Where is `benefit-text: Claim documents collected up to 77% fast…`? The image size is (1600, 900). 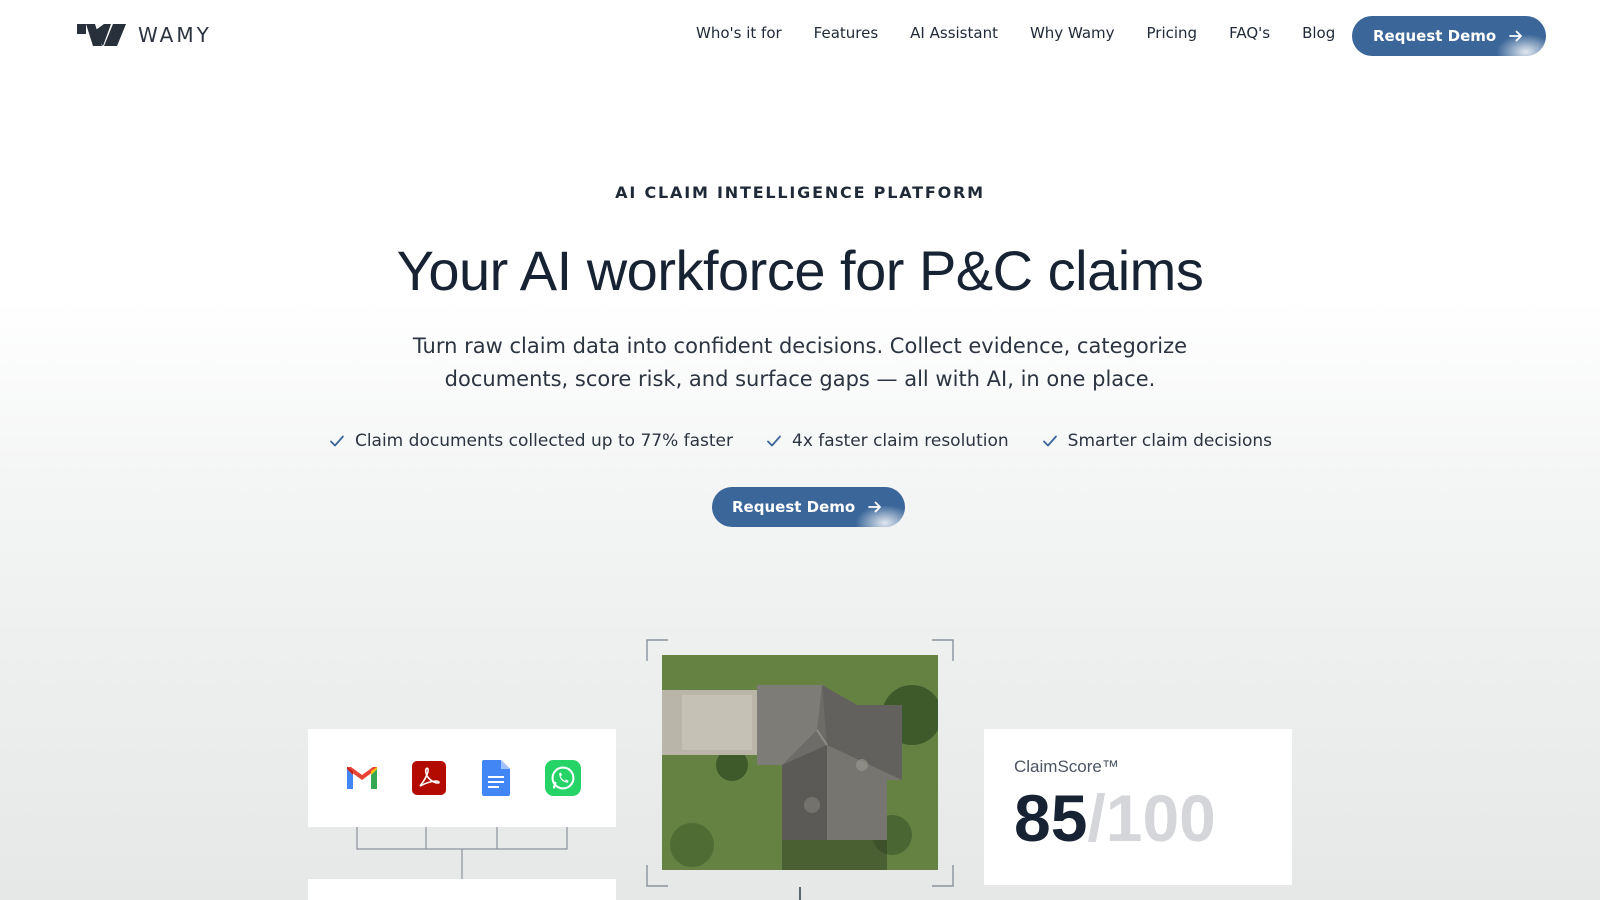 benefit-text: Claim documents collected up to 77% fast… is located at coordinates (544, 441).